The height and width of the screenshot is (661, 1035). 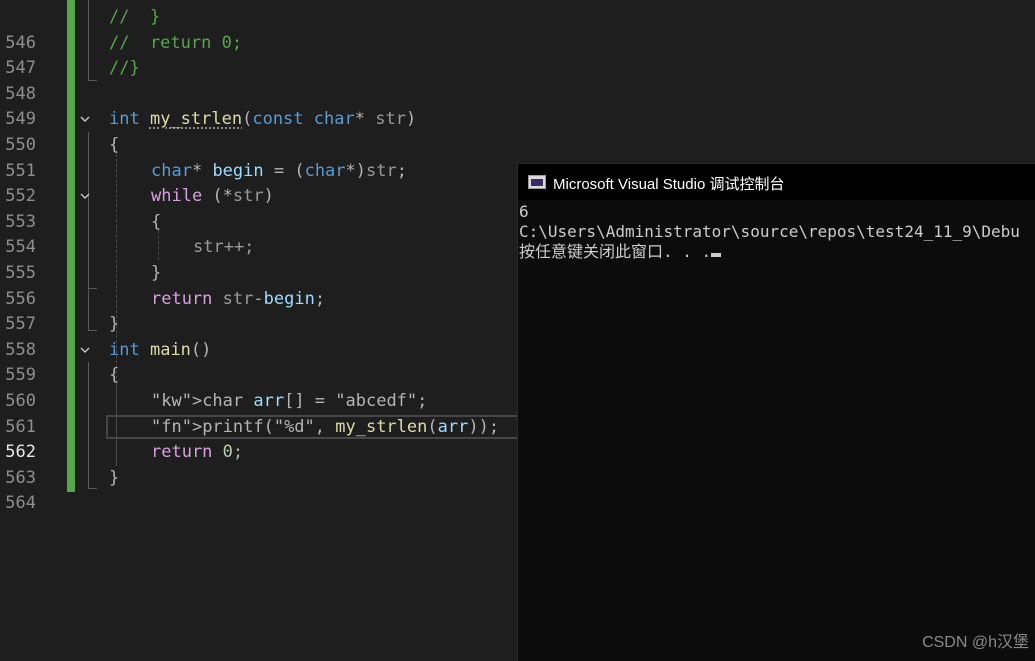 What do you see at coordinates (517, 157) in the screenshot?
I see `code-line: 551 {` at bounding box center [517, 157].